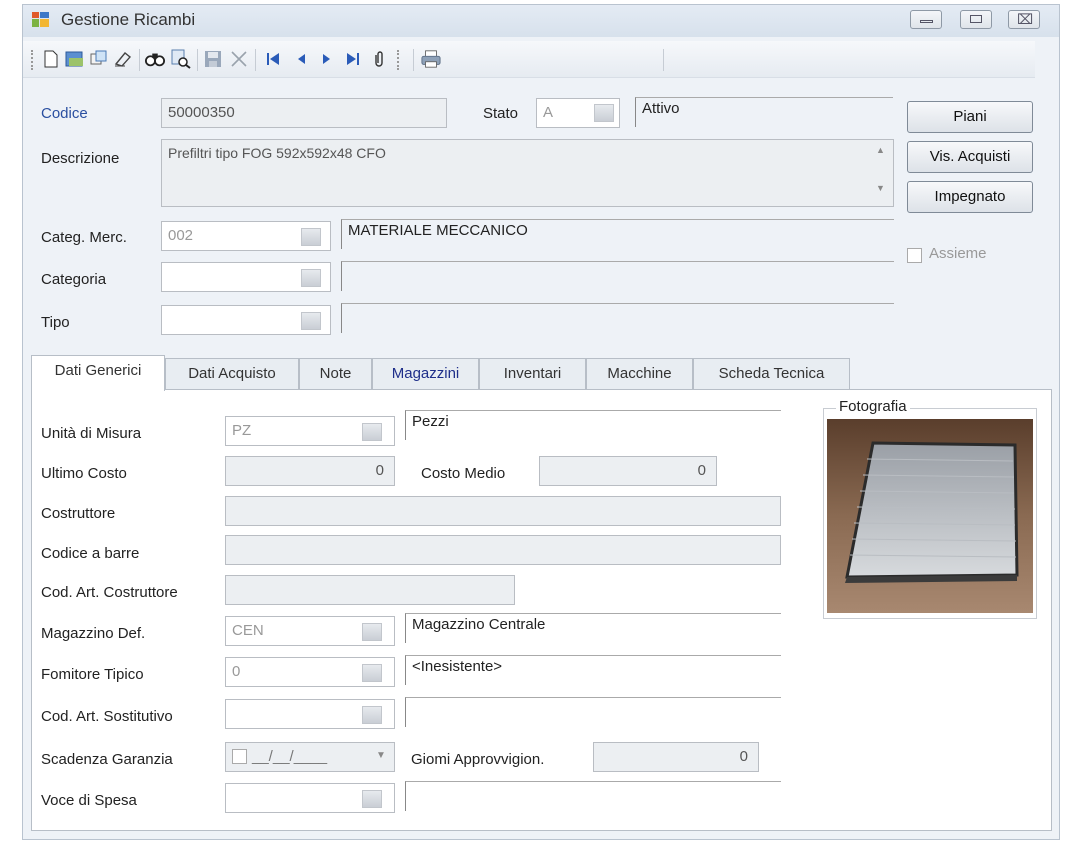  Describe the element at coordinates (128, 19) in the screenshot. I see `window-title: Gestione Ricambi` at that location.